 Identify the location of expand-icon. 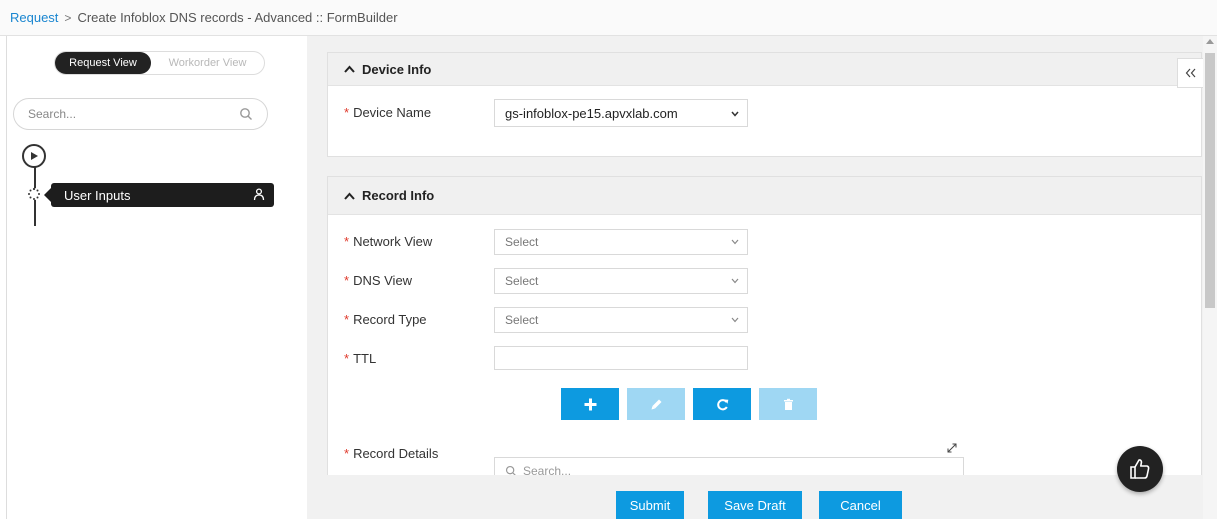
(952, 448).